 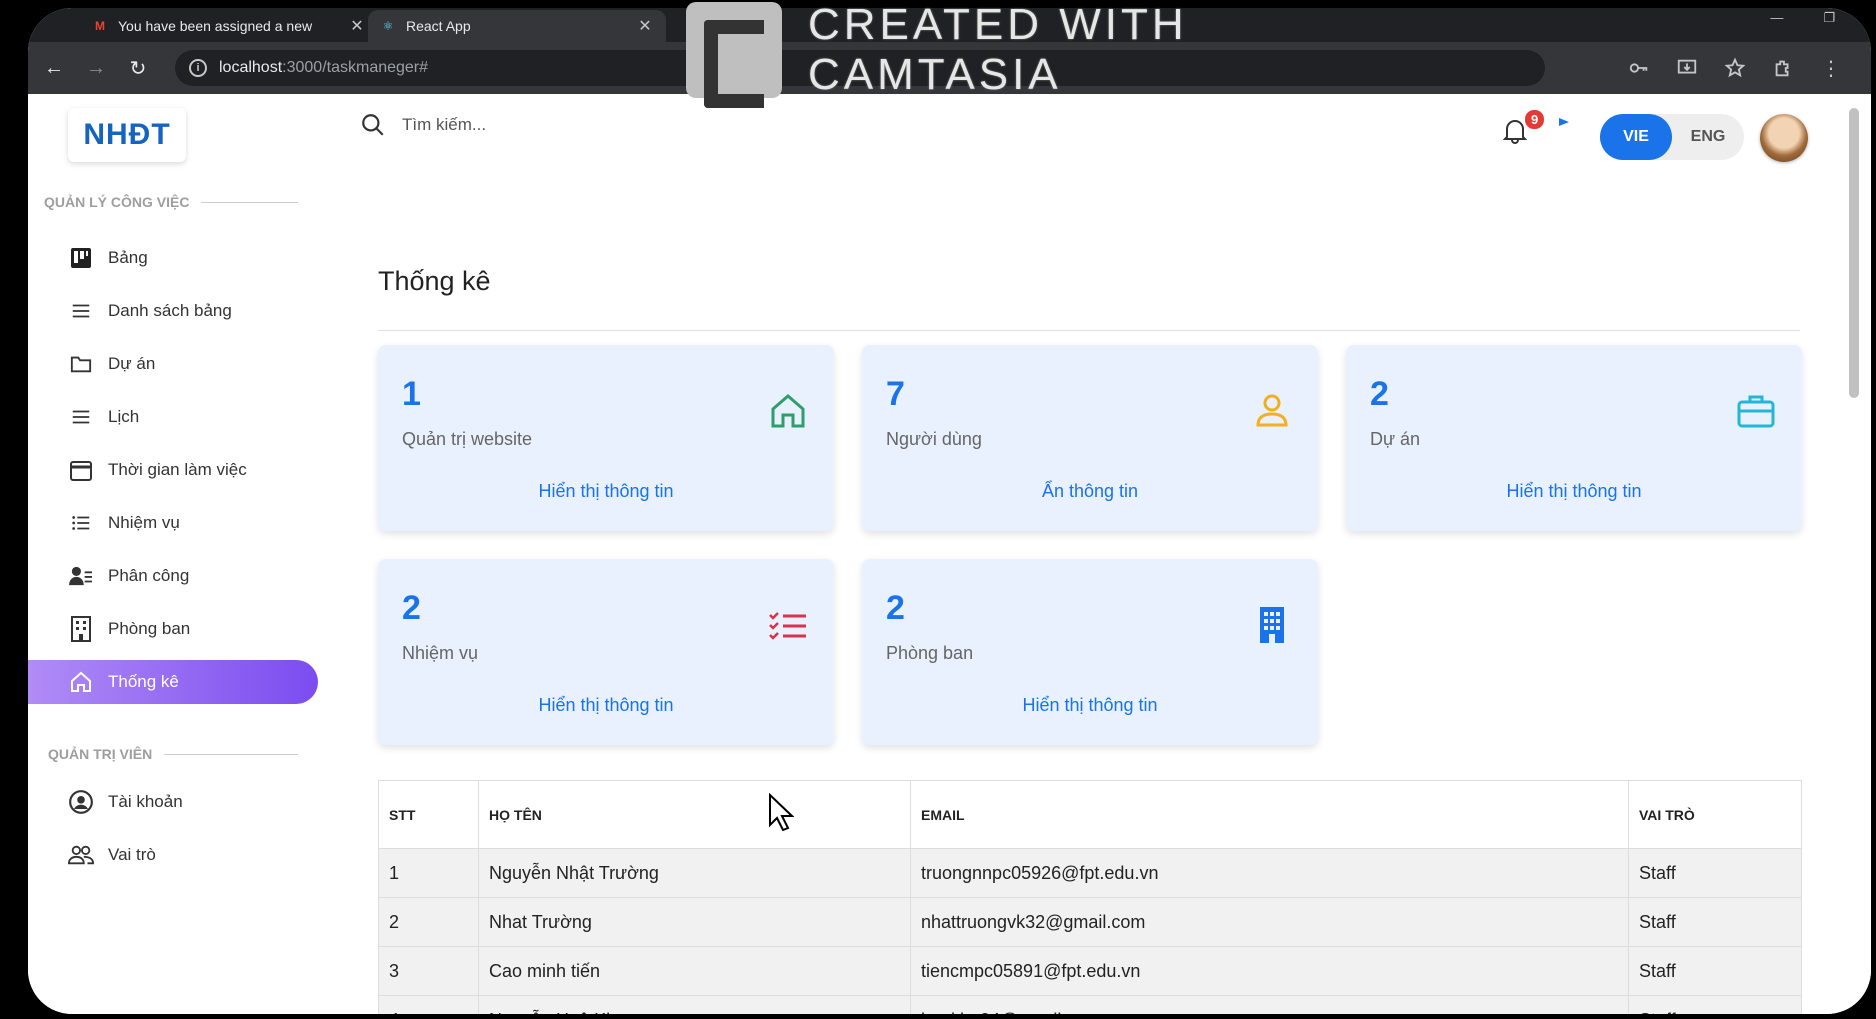 What do you see at coordinates (1802, 18) in the screenshot?
I see `window-controls: — ❐` at bounding box center [1802, 18].